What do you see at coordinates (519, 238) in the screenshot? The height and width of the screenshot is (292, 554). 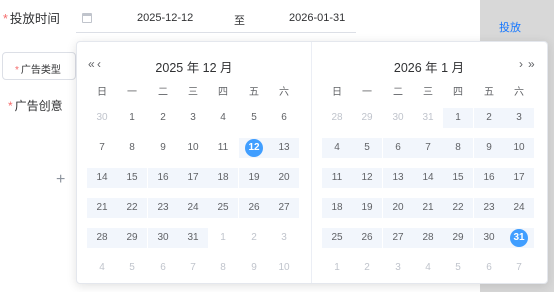 I see `selected-date-cell: 31` at bounding box center [519, 238].